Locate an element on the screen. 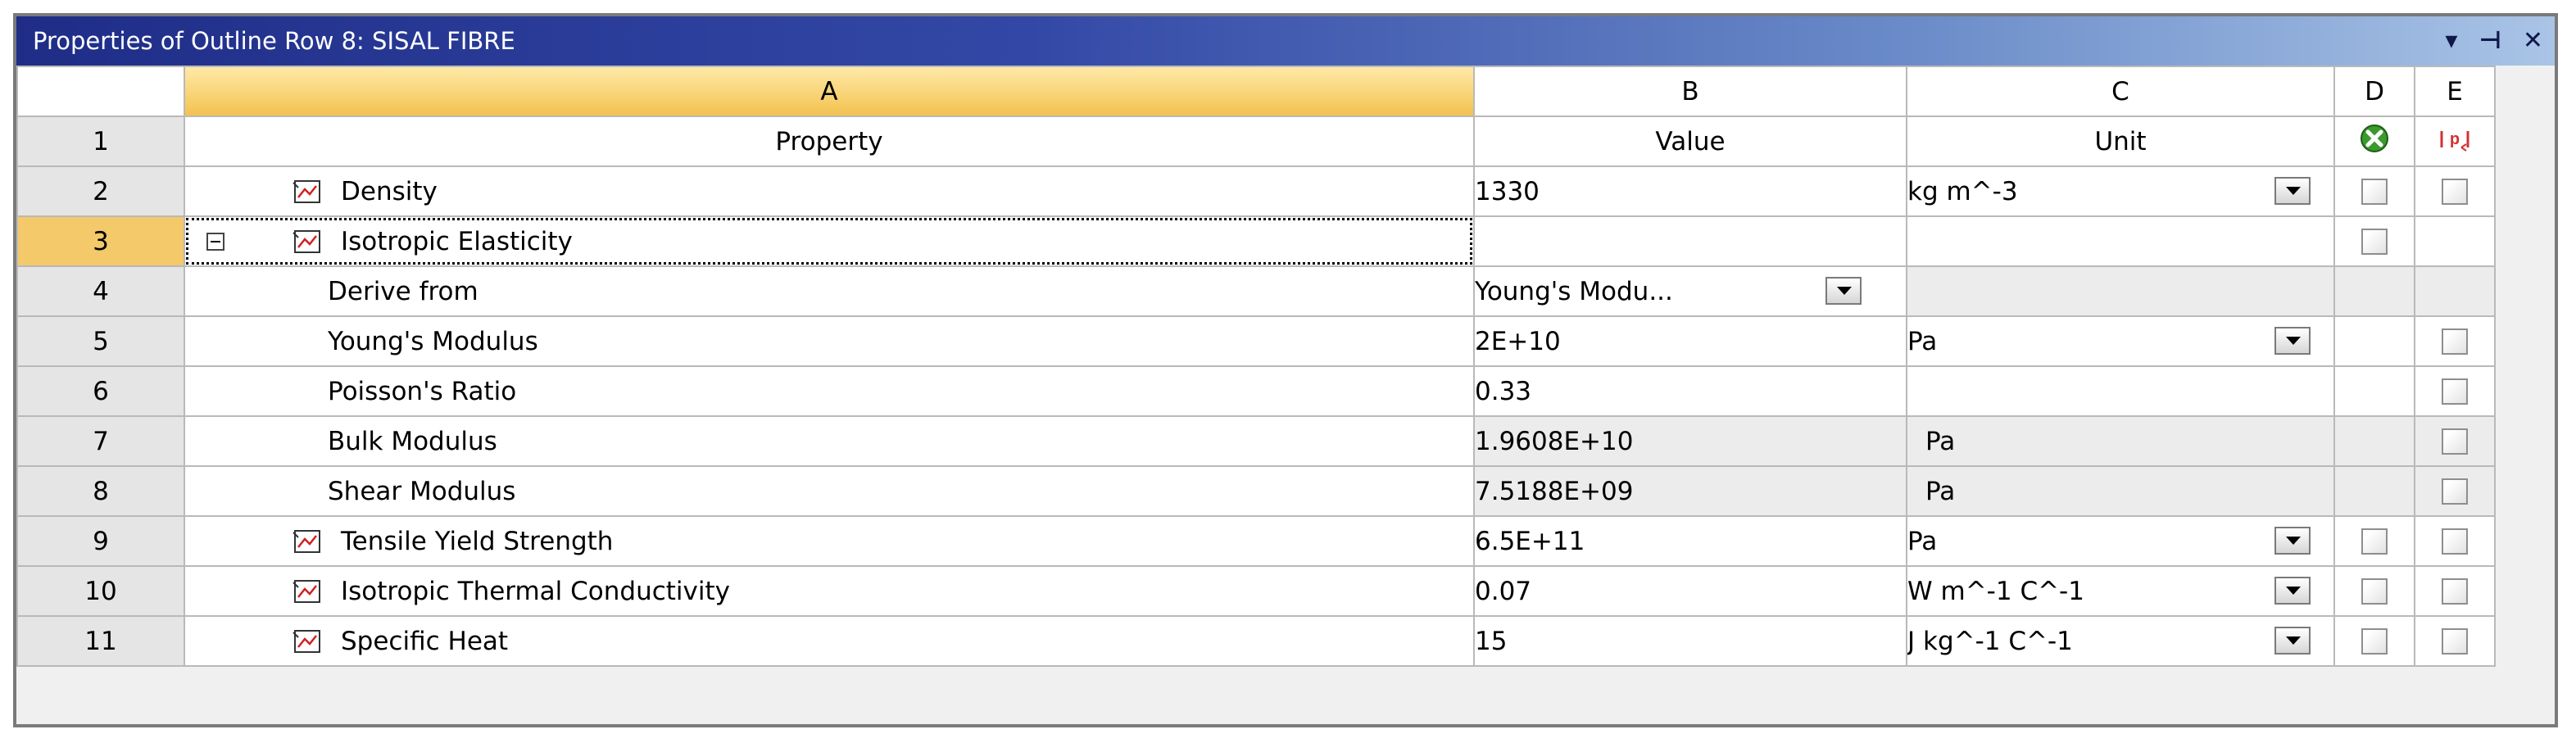 The height and width of the screenshot is (752, 2576). panel-title: Properties of Outline Row 8: SISAL FIBRE is located at coordinates (274, 41).